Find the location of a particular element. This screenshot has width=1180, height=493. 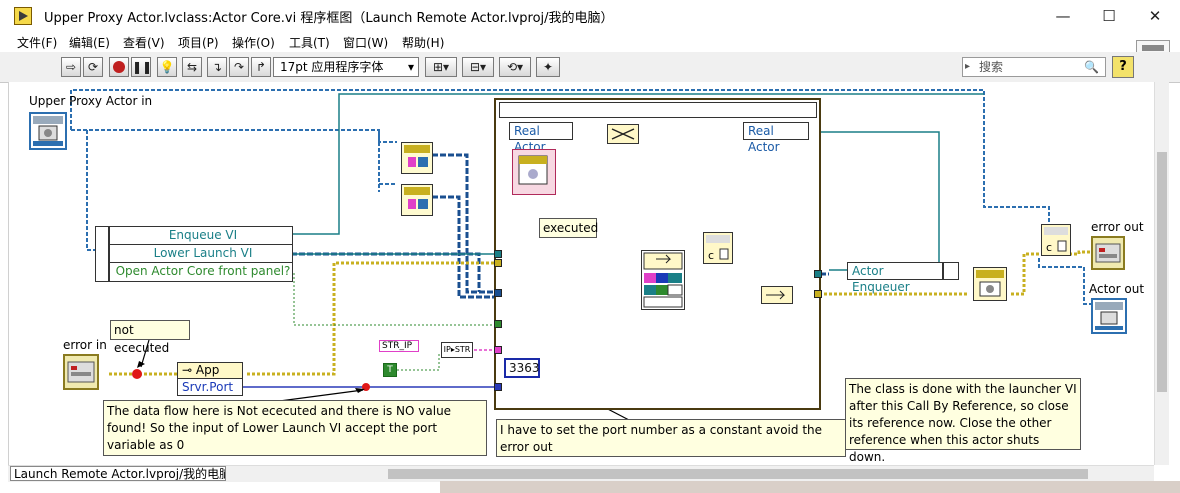

labview-app-icon is located at coordinates (23, 16).